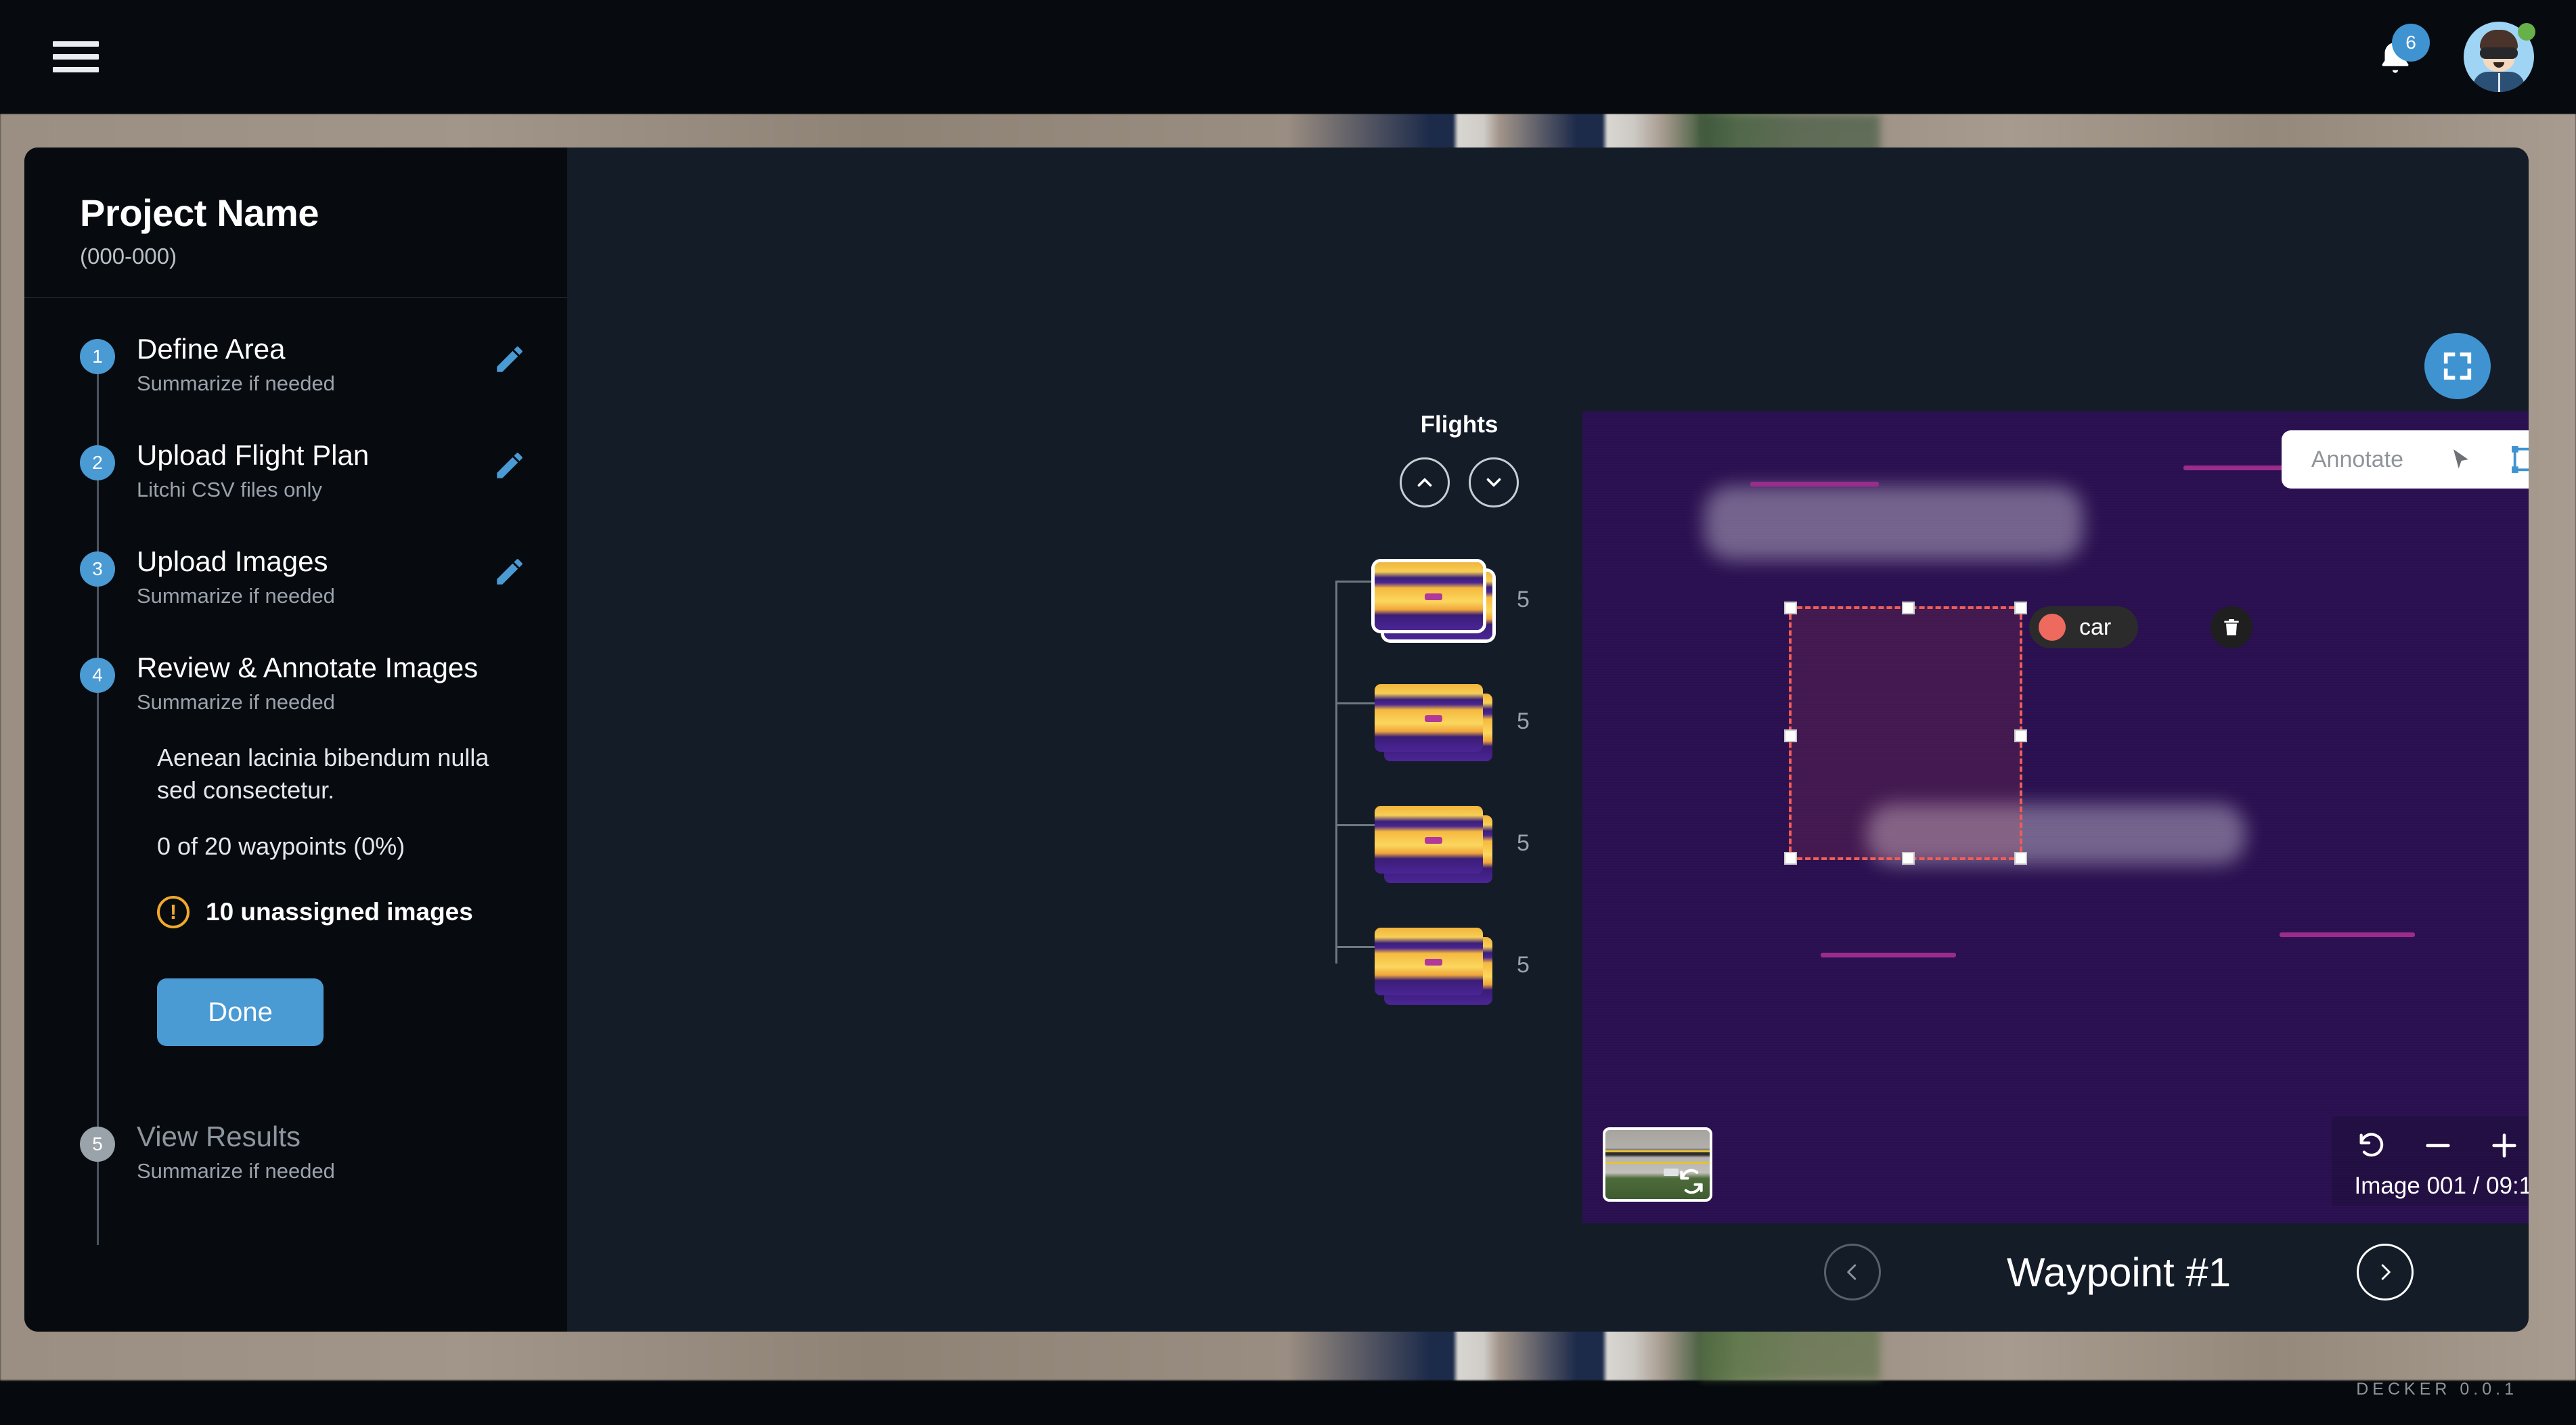  I want to click on delete-annotation-button, so click(2231, 627).